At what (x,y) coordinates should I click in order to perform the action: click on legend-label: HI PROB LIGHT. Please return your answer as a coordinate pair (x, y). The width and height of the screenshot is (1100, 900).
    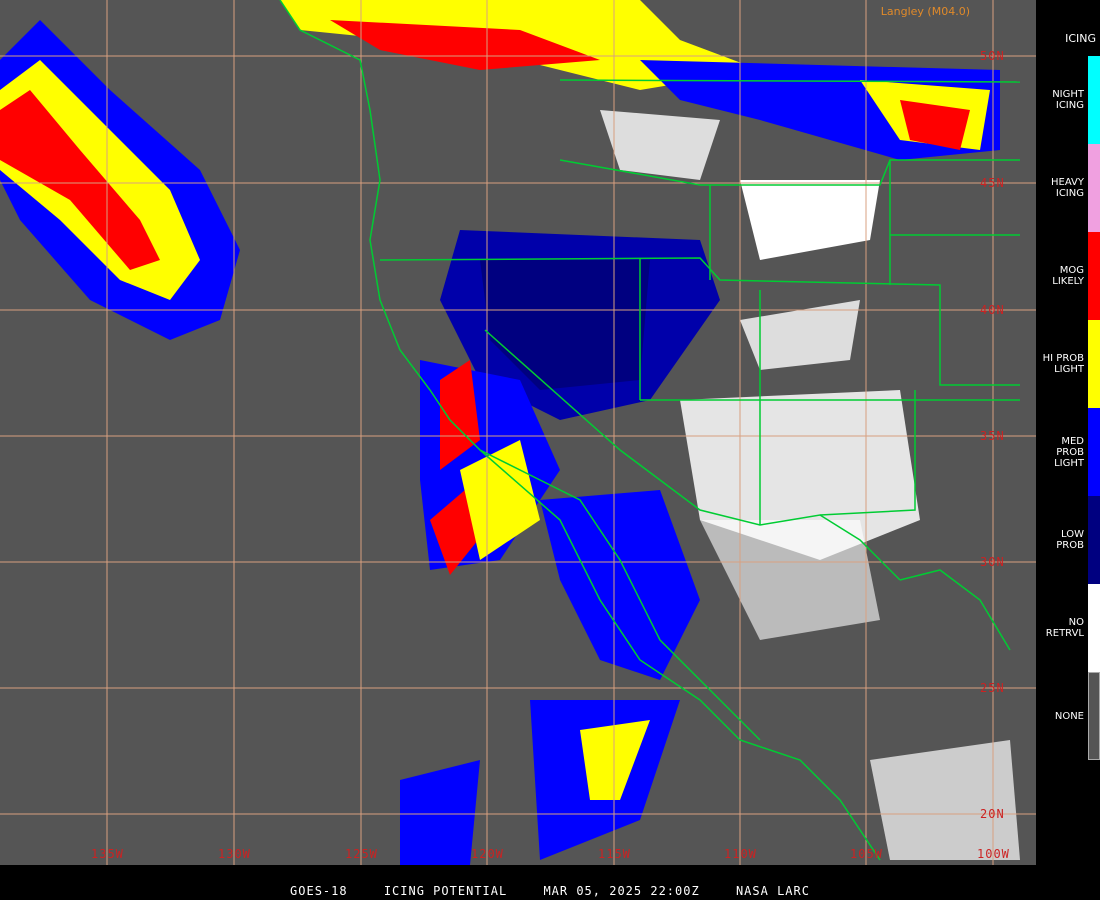
    Looking at the image, I should click on (1063, 364).